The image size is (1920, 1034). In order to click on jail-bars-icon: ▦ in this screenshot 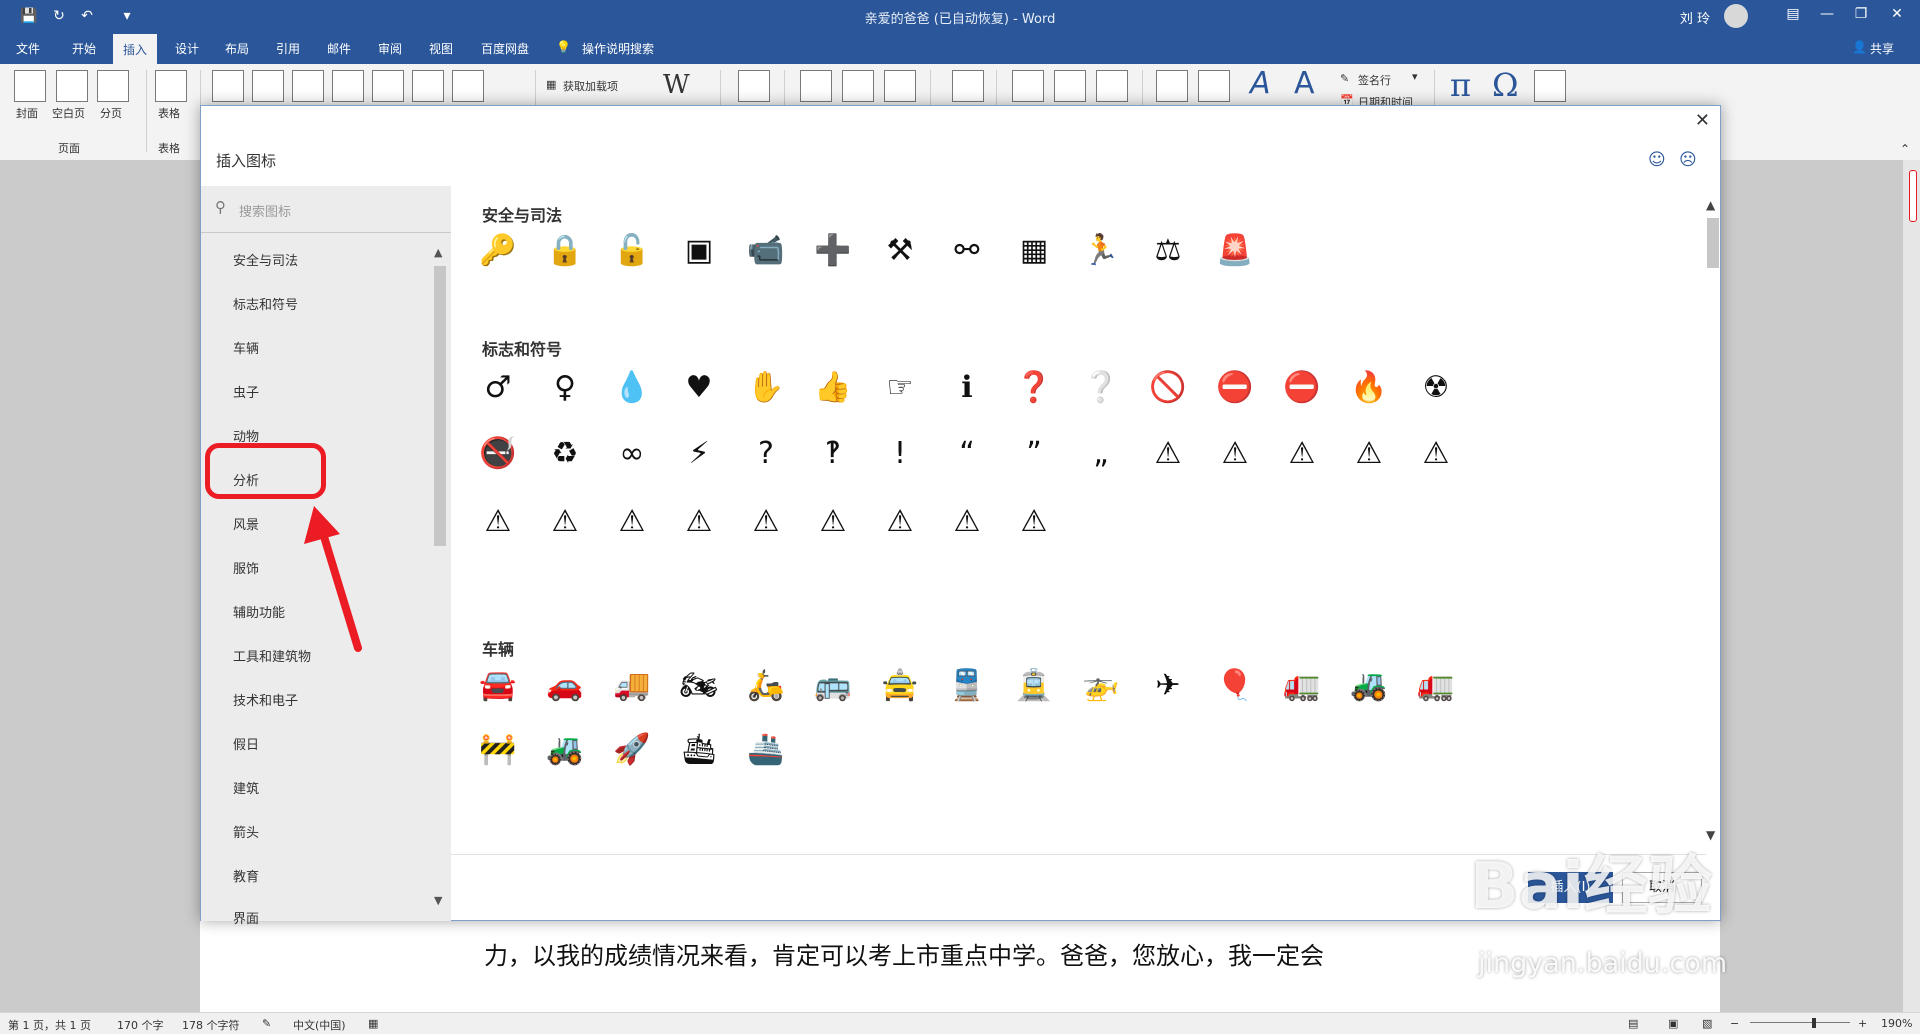, I will do `click(1034, 251)`.